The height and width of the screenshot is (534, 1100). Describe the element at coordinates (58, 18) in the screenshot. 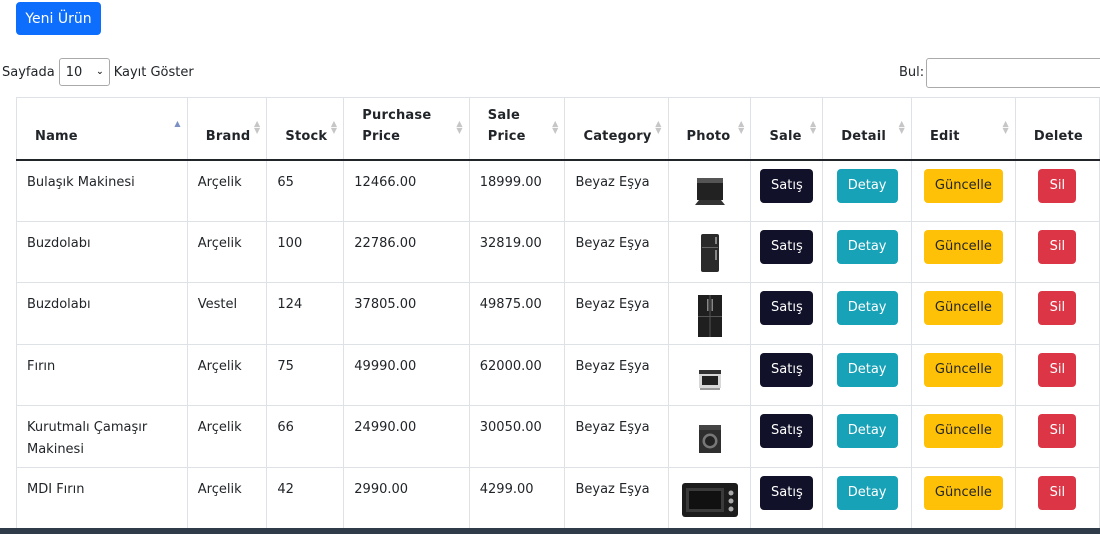

I see `new-product-button: Yeni Ürün` at that location.